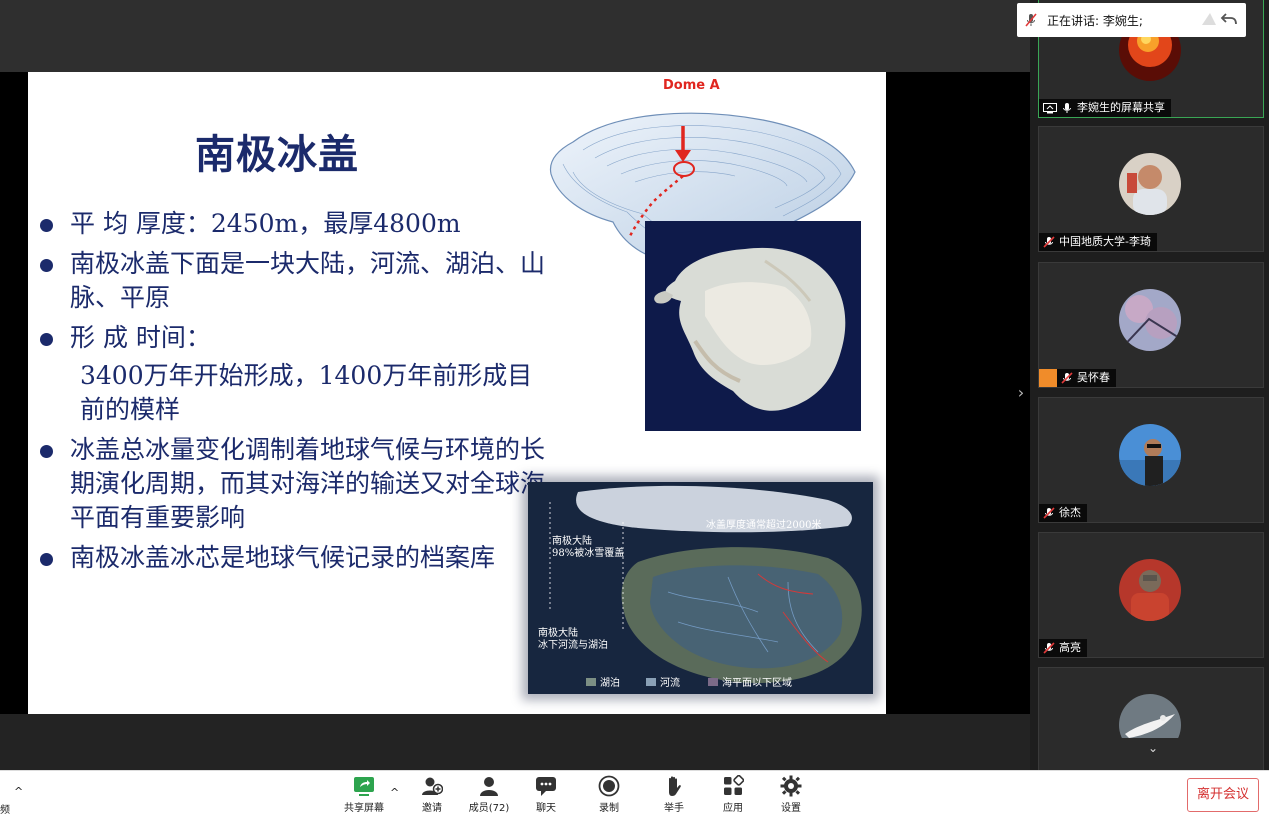 The height and width of the screenshot is (815, 1269). What do you see at coordinates (609, 808) in the screenshot?
I see `record-label: 录制` at bounding box center [609, 808].